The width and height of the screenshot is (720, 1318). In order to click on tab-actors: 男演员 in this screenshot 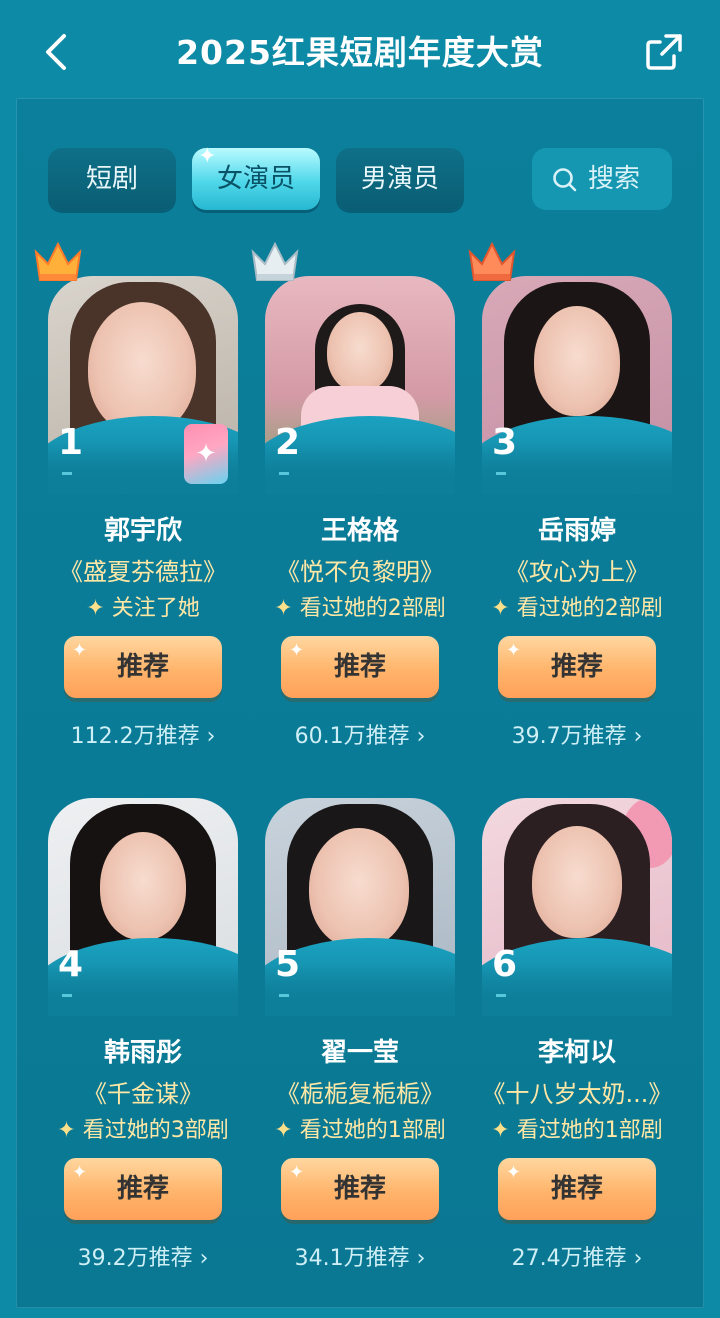, I will do `click(400, 179)`.